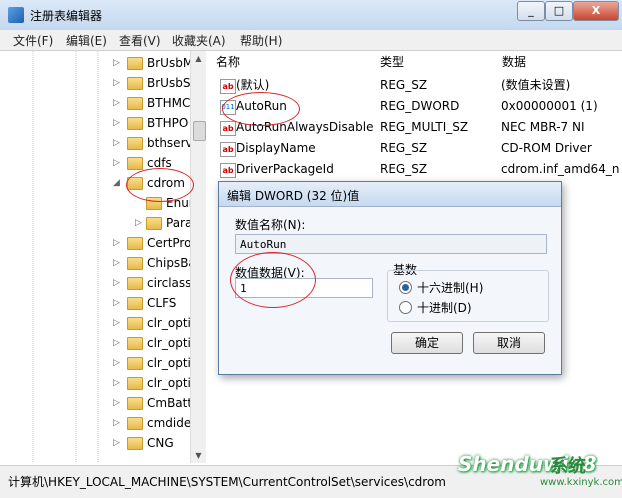 The width and height of the screenshot is (622, 498). I want to click on tree-item-label: cmdide, so click(169, 423).